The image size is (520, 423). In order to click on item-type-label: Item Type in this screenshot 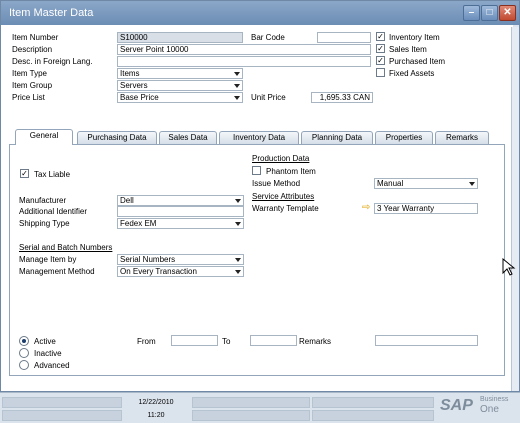, I will do `click(29, 73)`.